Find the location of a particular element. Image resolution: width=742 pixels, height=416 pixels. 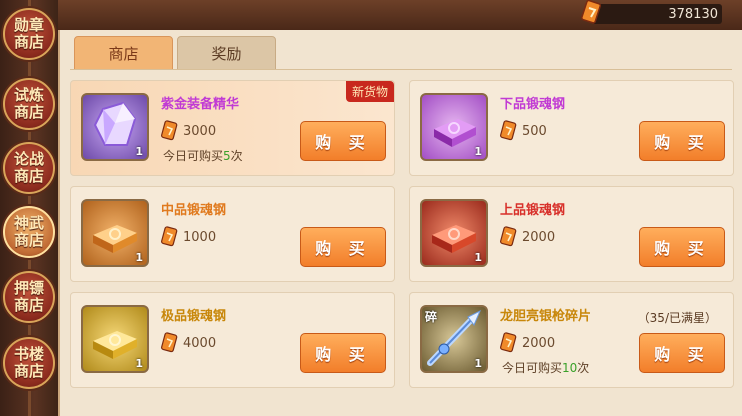

rail-item-divine-weapon-shop: 神武 商店 is located at coordinates (29, 232).